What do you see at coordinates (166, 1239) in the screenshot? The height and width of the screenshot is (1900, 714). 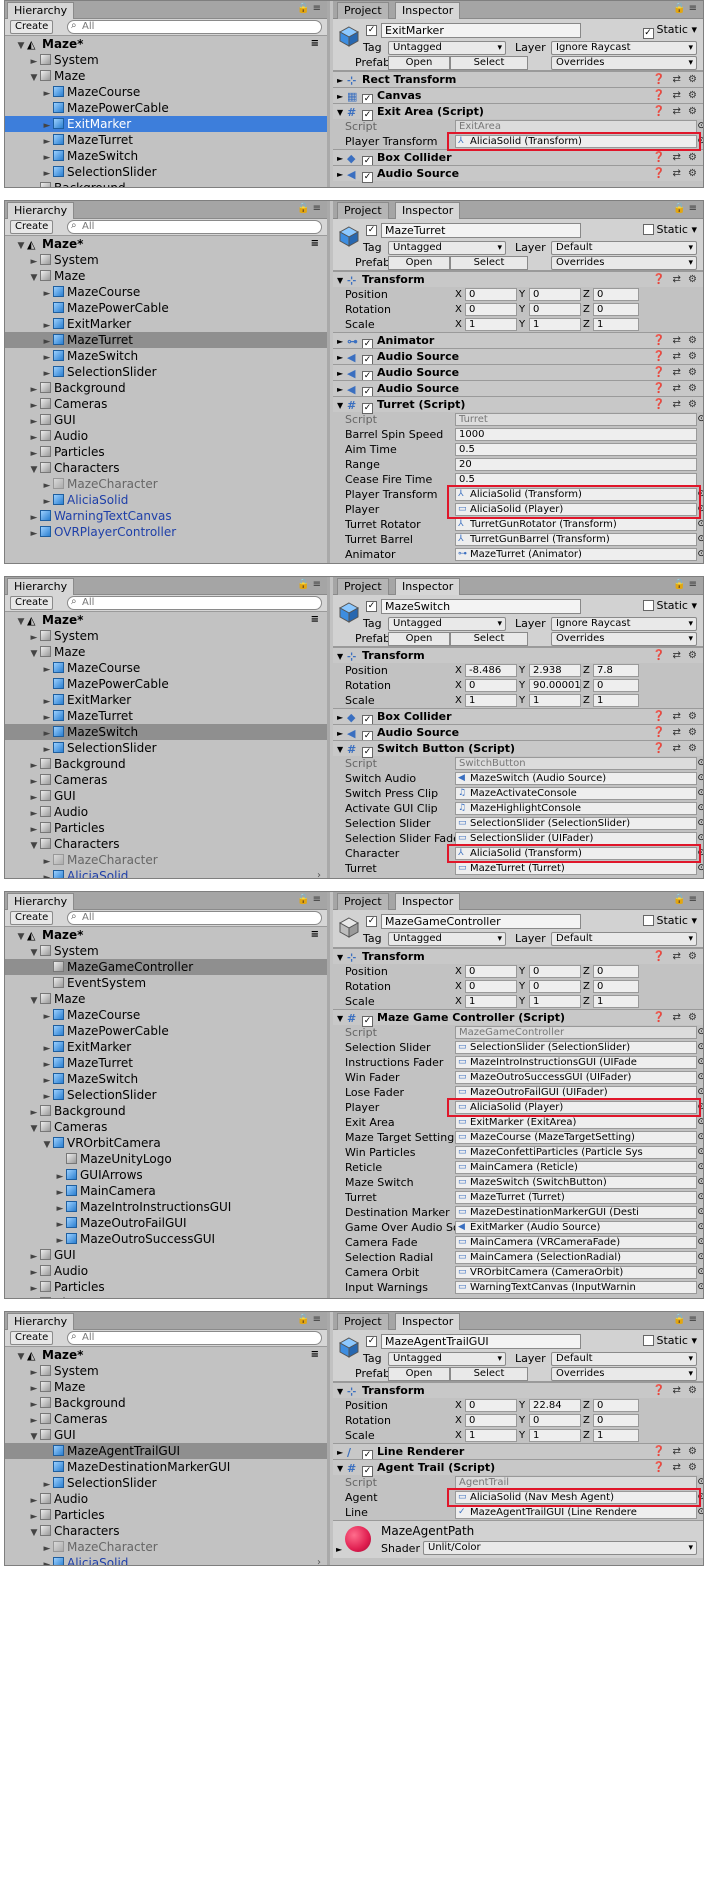 I see `hierarchy-item: ► MazeOutroSuccessGUI` at bounding box center [166, 1239].